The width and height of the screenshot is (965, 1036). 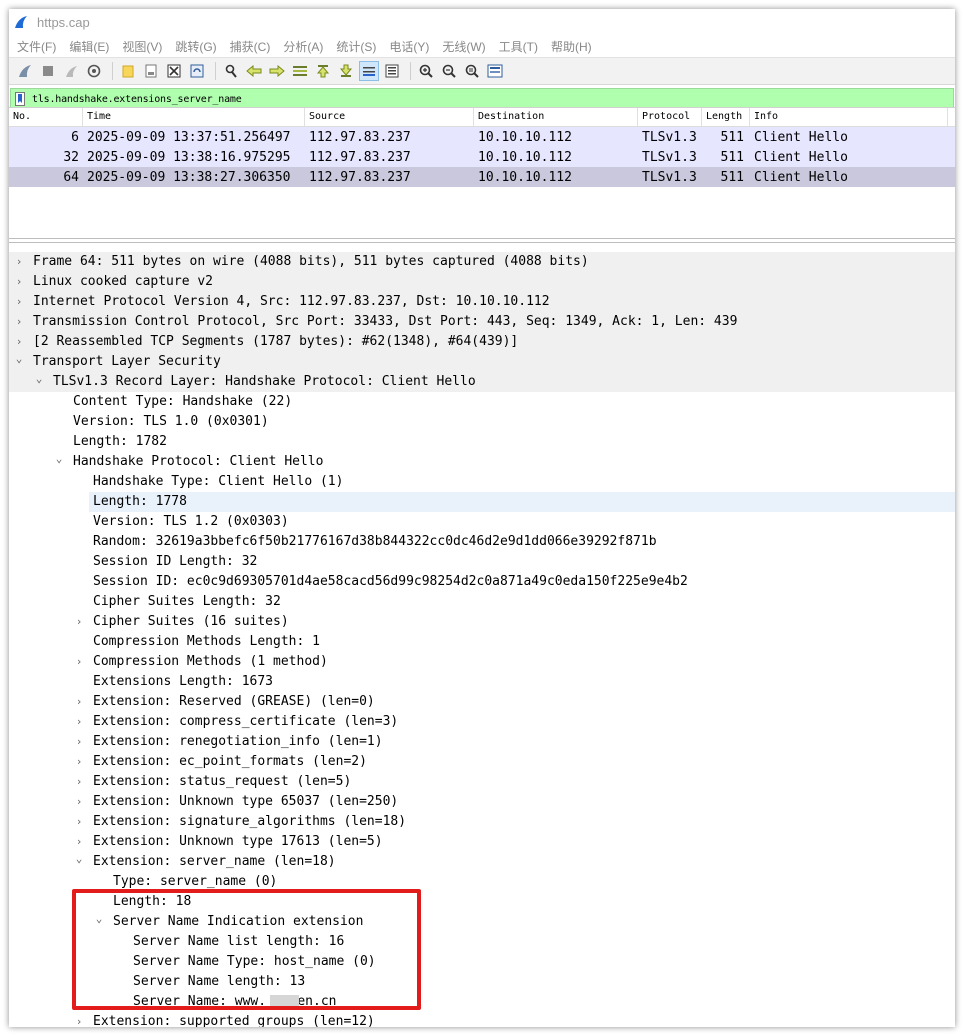 What do you see at coordinates (392, 71) in the screenshot?
I see `colorize-icon` at bounding box center [392, 71].